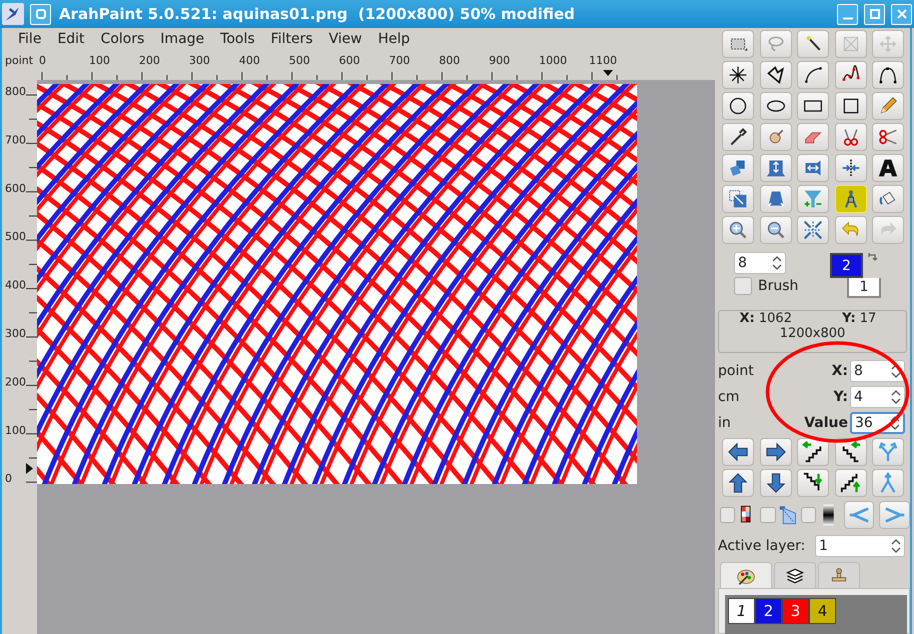 The width and height of the screenshot is (914, 634). I want to click on minimize-icon, so click(848, 18).